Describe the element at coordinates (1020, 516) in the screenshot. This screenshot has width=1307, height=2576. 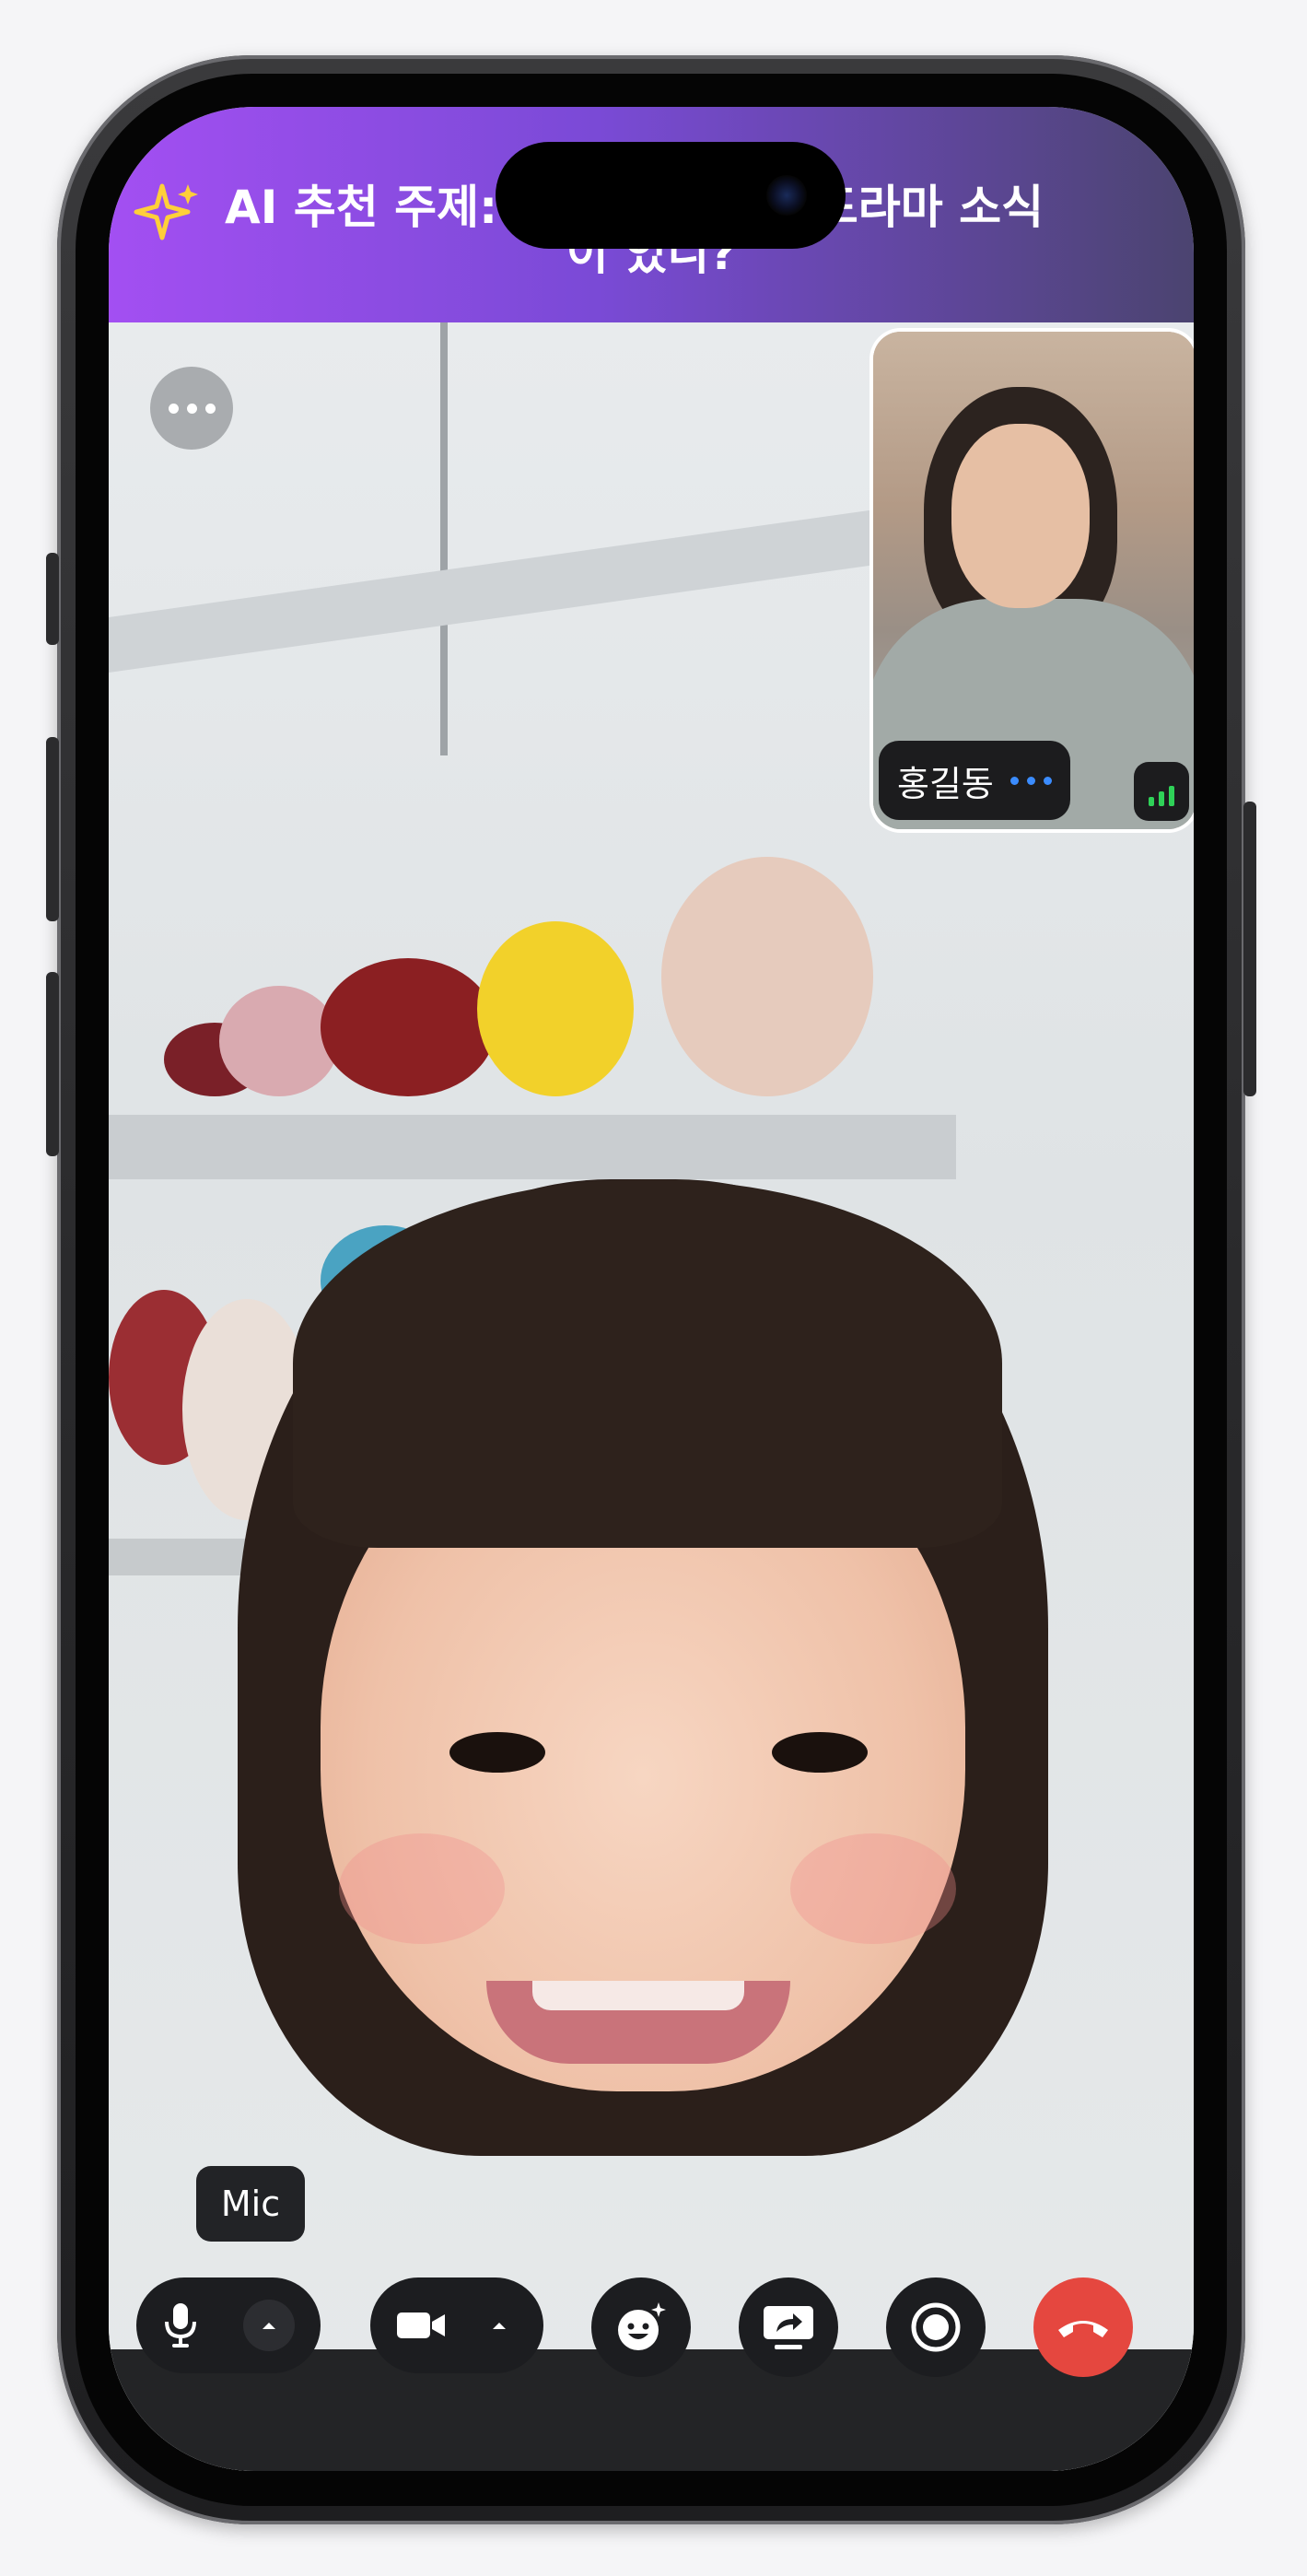
I see `participant-face` at that location.